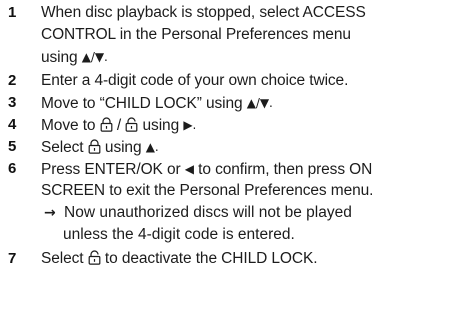 The width and height of the screenshot is (451, 321). I want to click on step-text: to confirm, then press ON, so click(285, 169).